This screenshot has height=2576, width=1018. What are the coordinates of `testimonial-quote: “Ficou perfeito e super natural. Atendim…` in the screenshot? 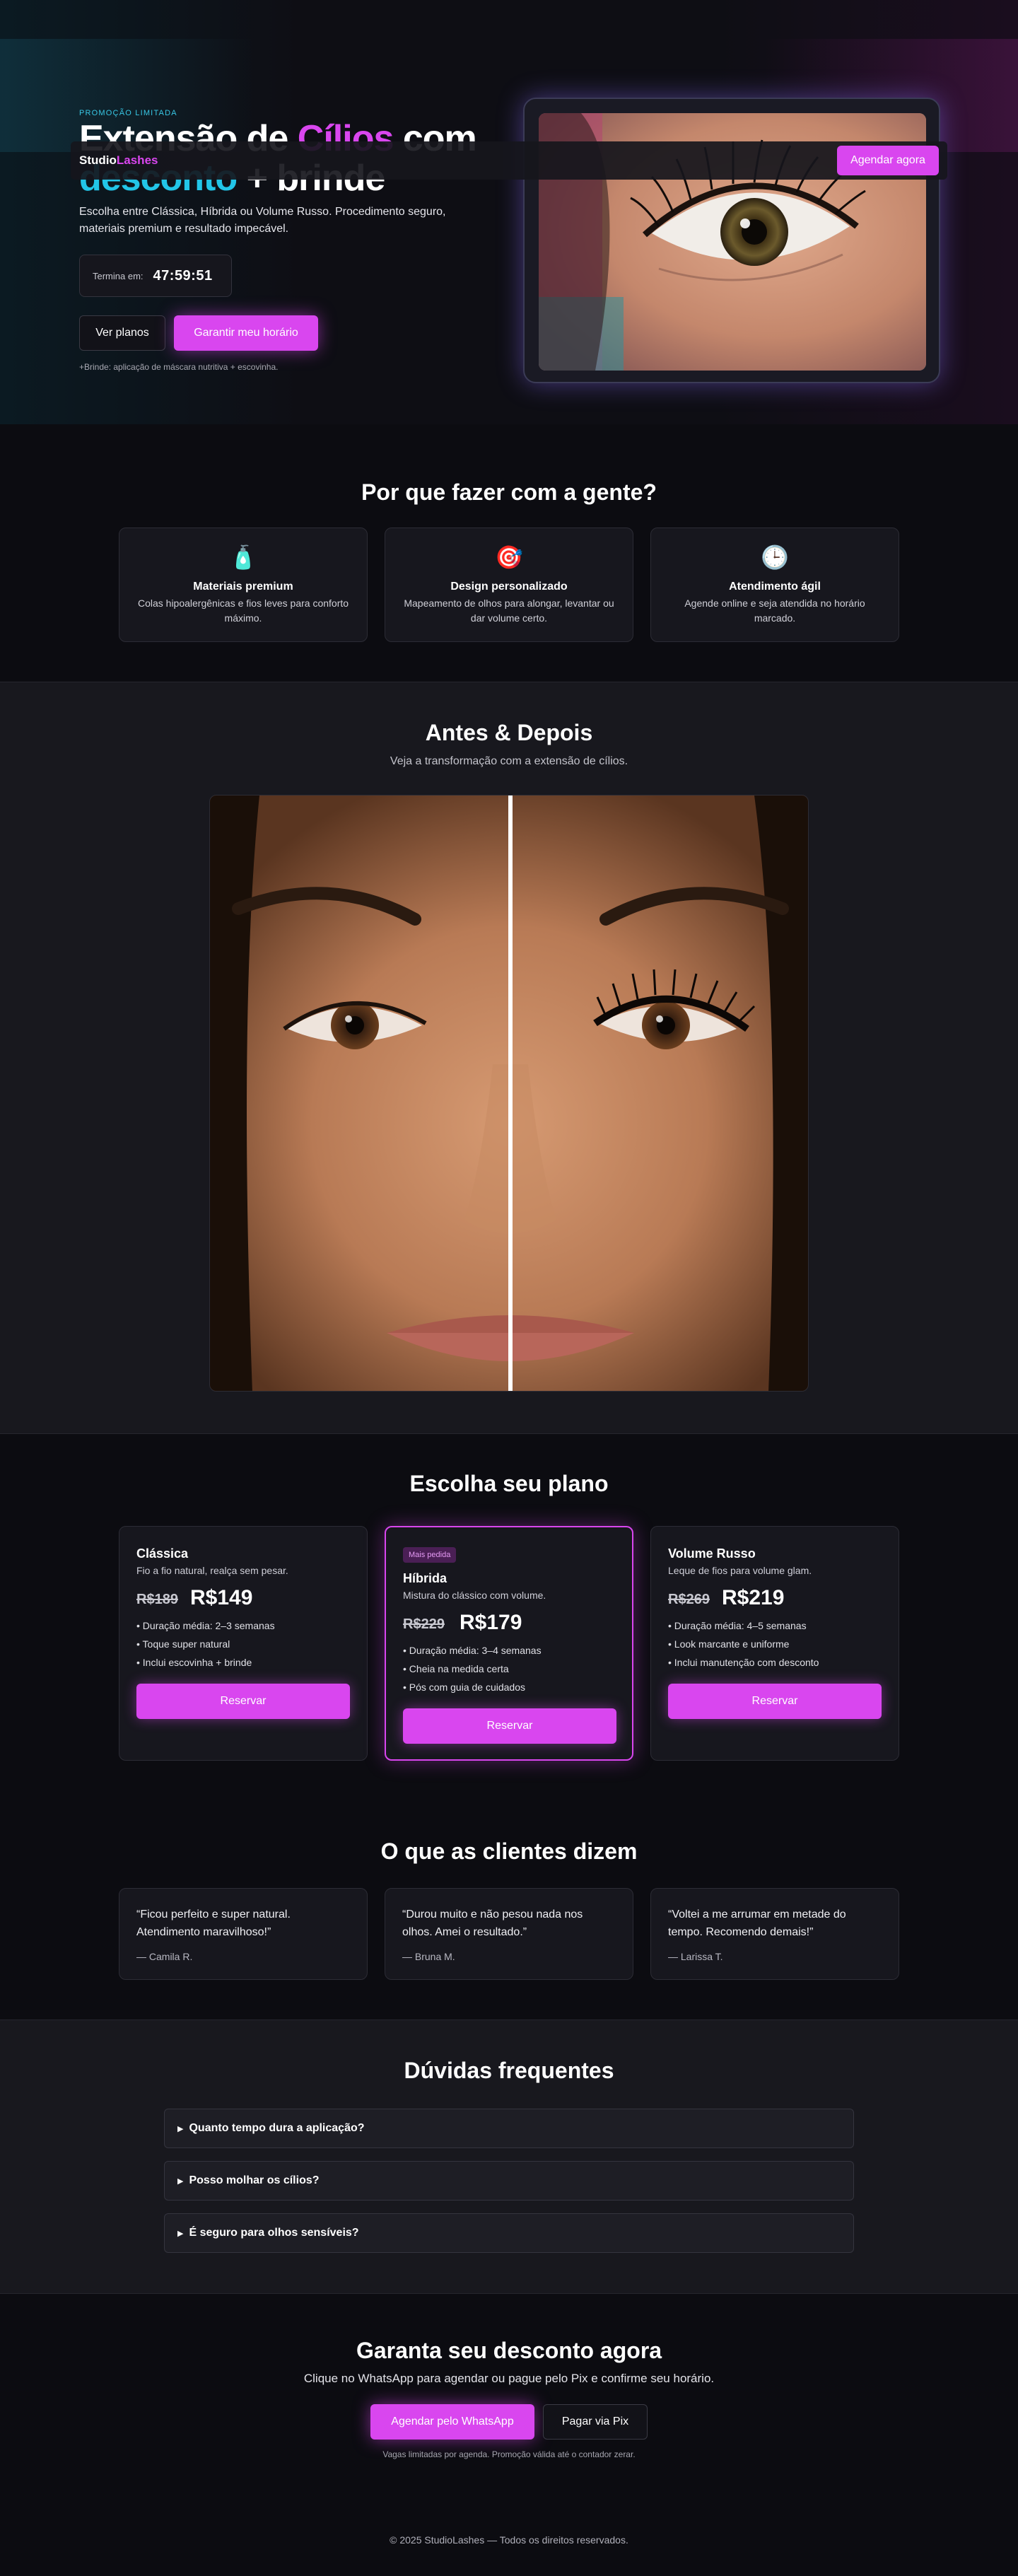 It's located at (214, 1923).